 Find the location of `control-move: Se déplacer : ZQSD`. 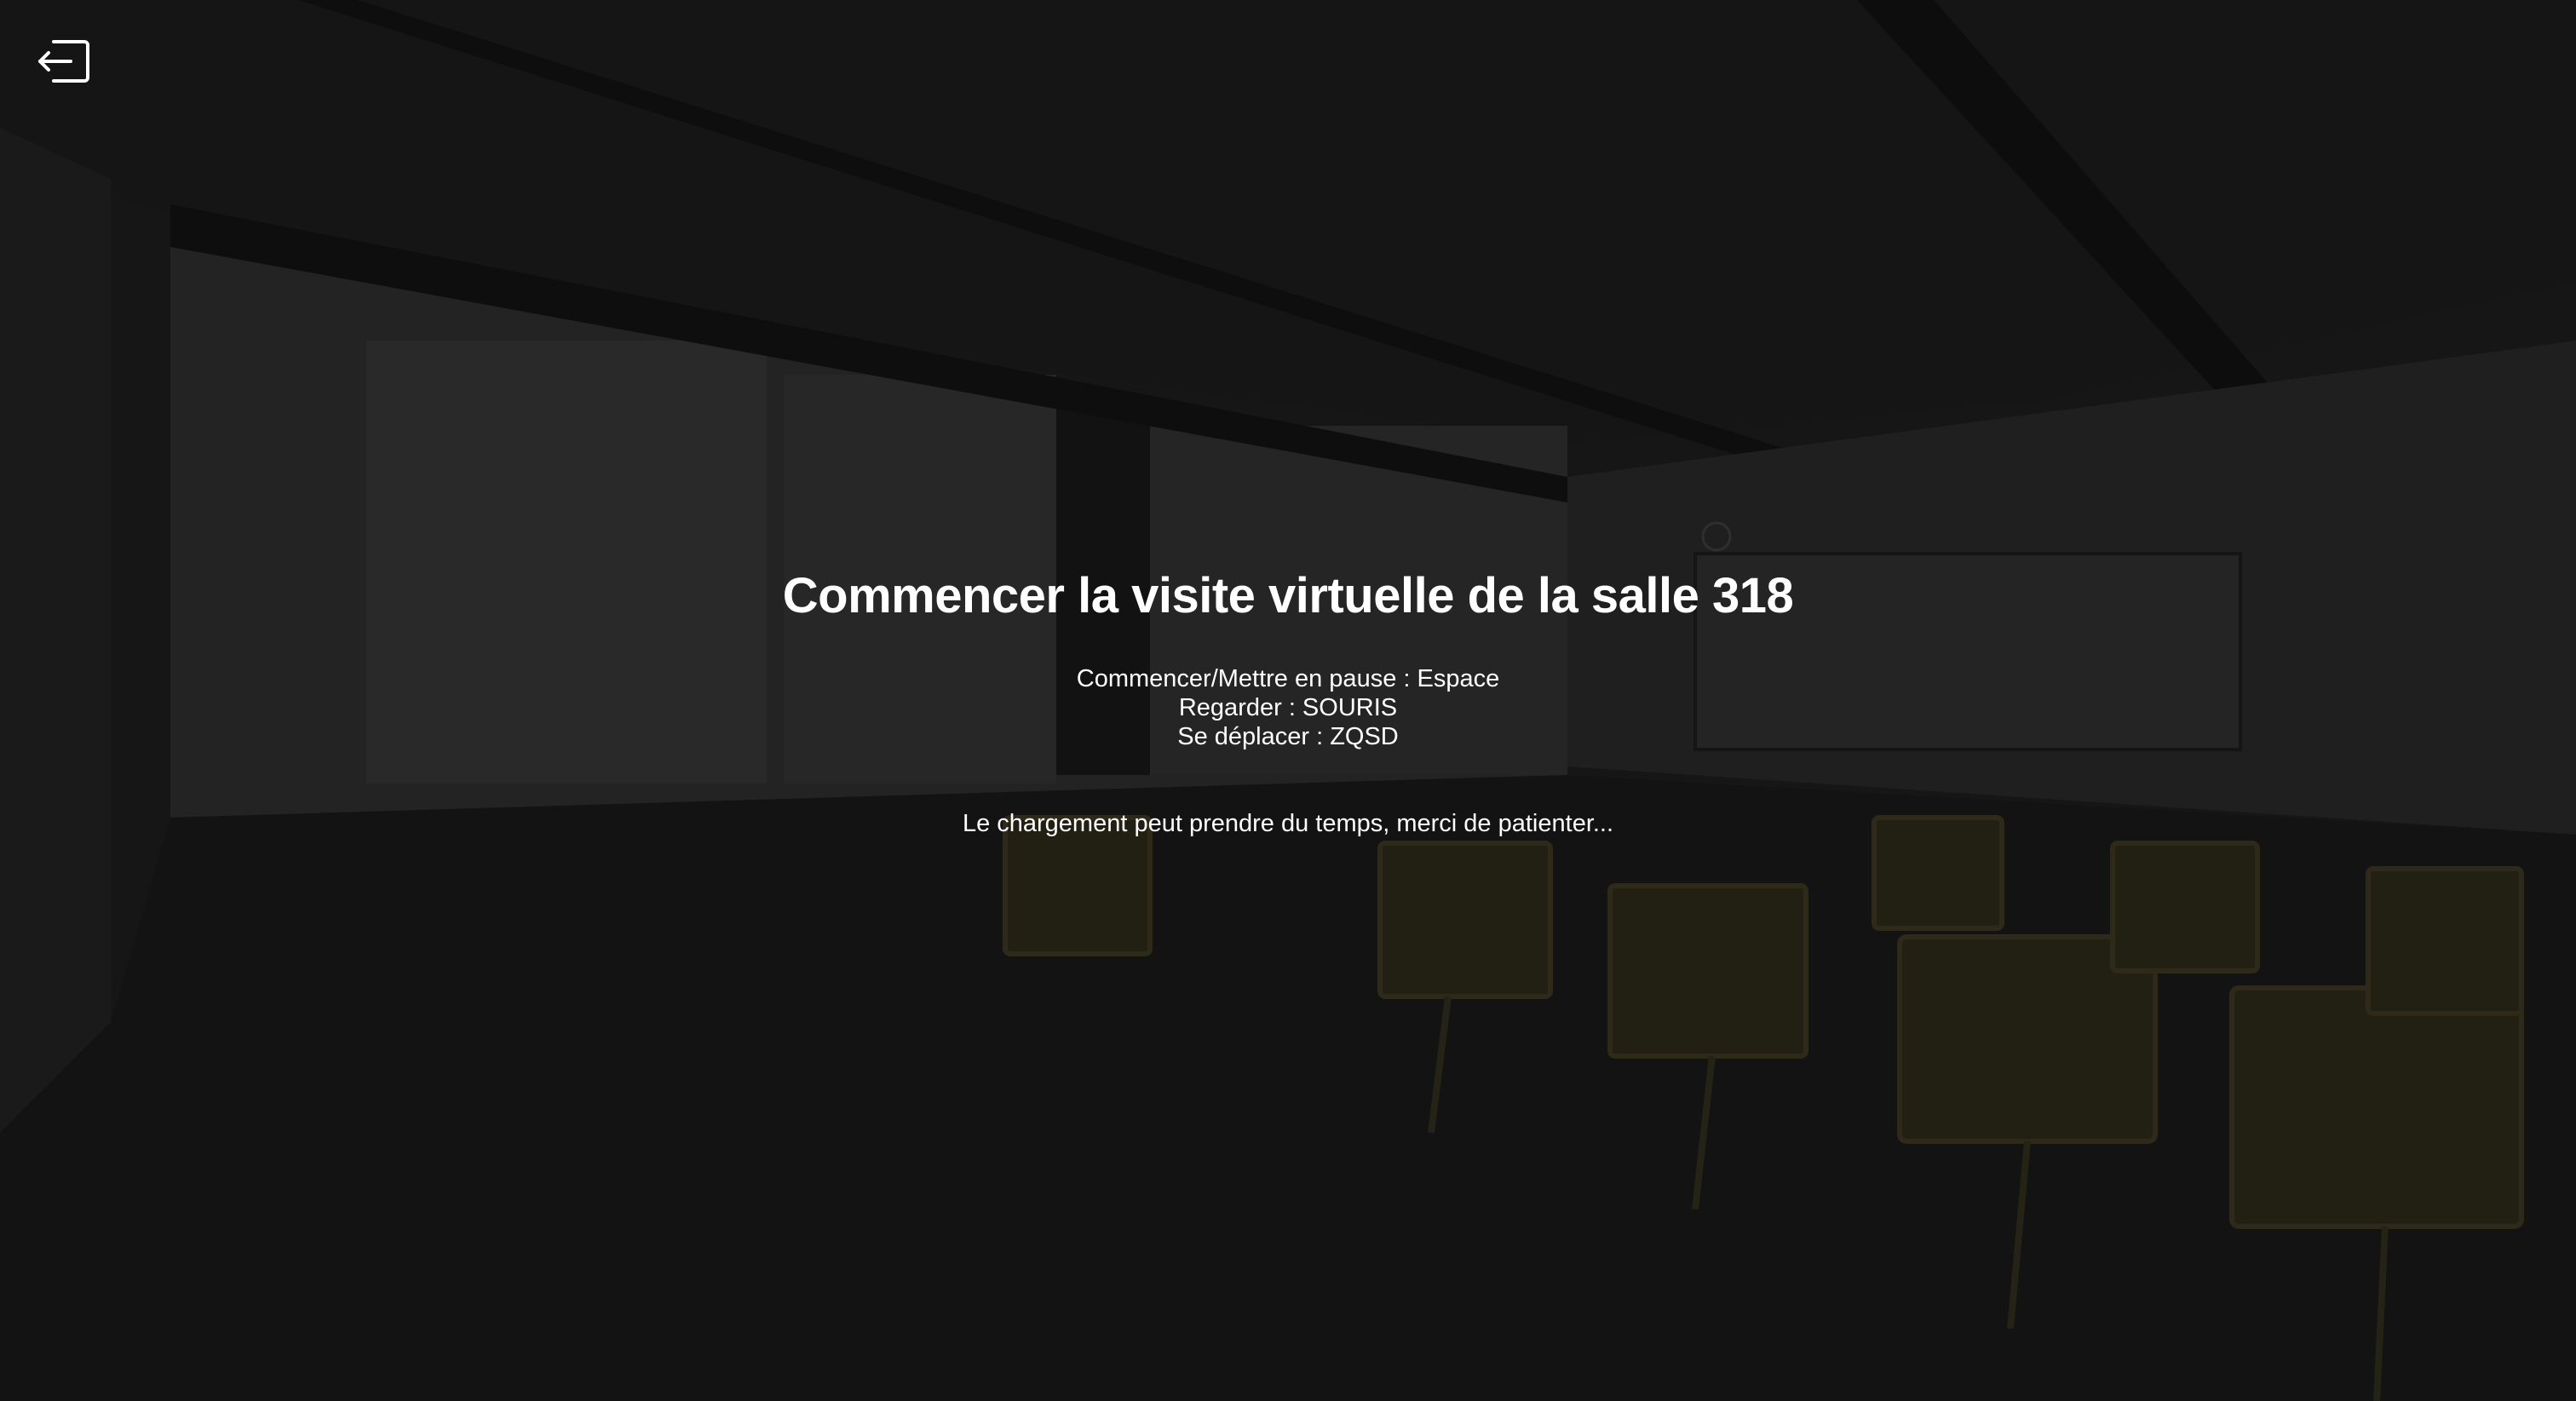

control-move: Se déplacer : ZQSD is located at coordinates (1288, 736).